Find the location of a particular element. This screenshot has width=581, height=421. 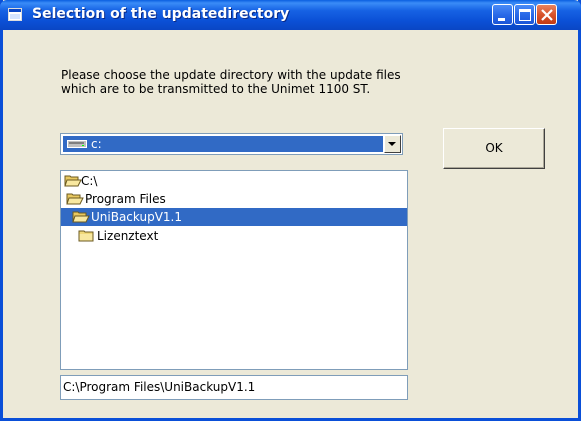

drive-select-value: c: is located at coordinates (223, 144).